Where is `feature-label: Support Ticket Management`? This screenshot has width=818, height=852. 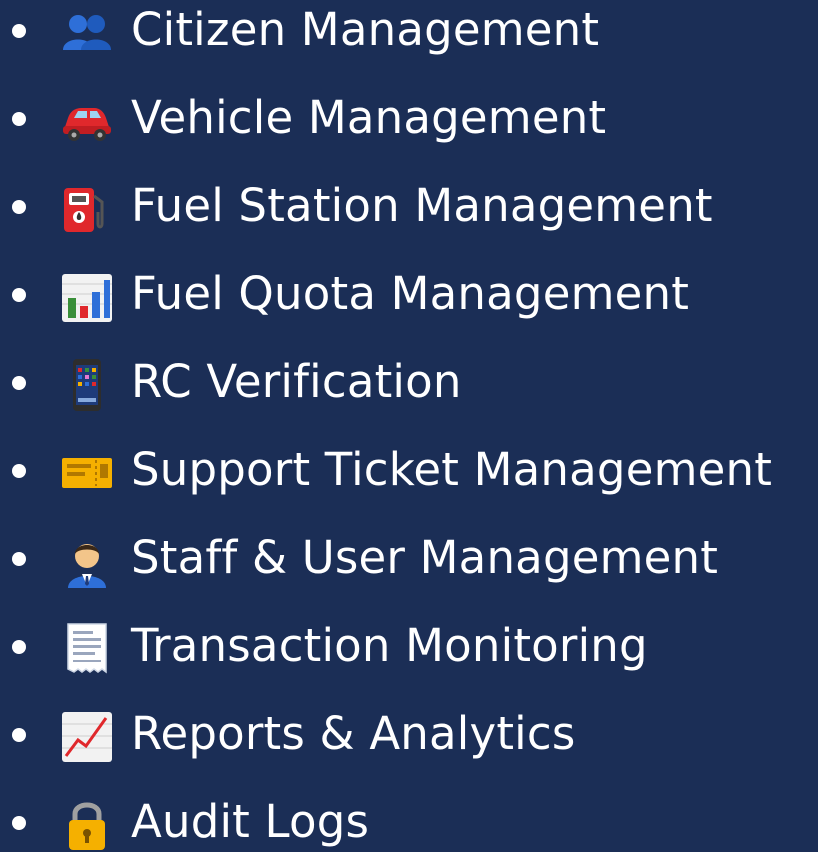 feature-label: Support Ticket Management is located at coordinates (452, 469).